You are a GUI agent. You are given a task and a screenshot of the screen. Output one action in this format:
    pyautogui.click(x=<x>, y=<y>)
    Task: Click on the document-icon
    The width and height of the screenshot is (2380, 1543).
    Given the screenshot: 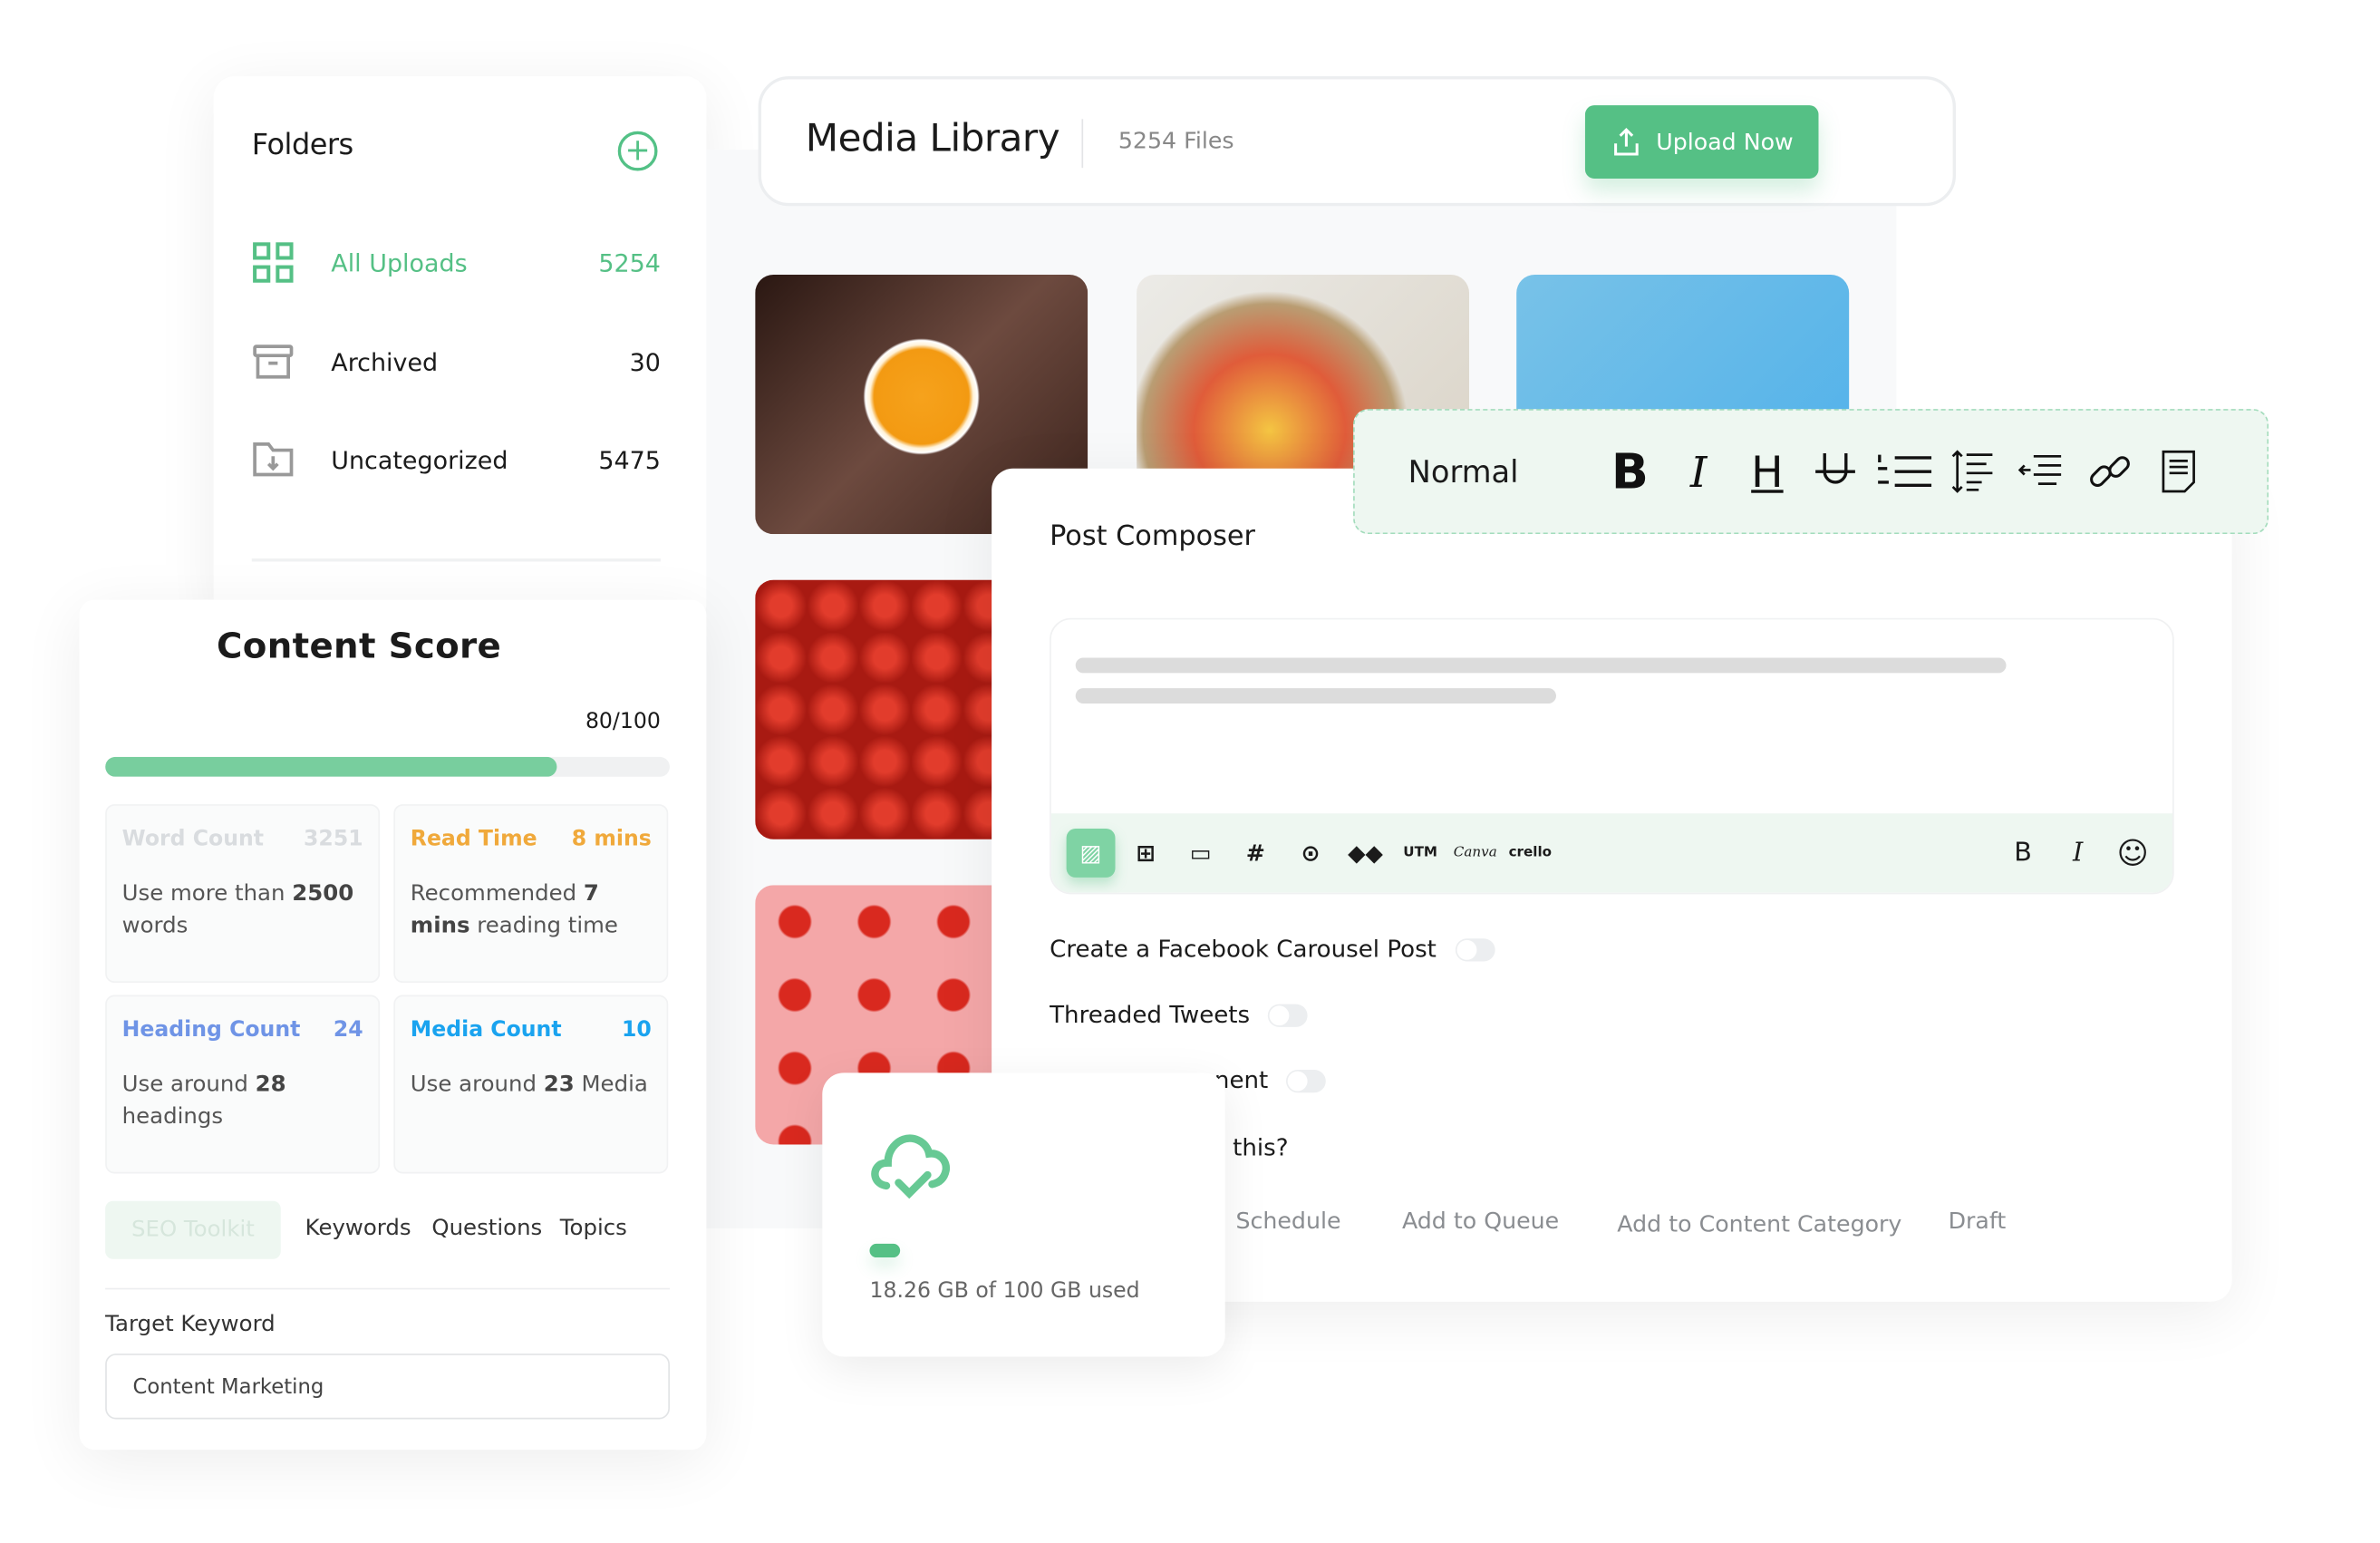 What is the action you would take?
    pyautogui.click(x=2179, y=472)
    